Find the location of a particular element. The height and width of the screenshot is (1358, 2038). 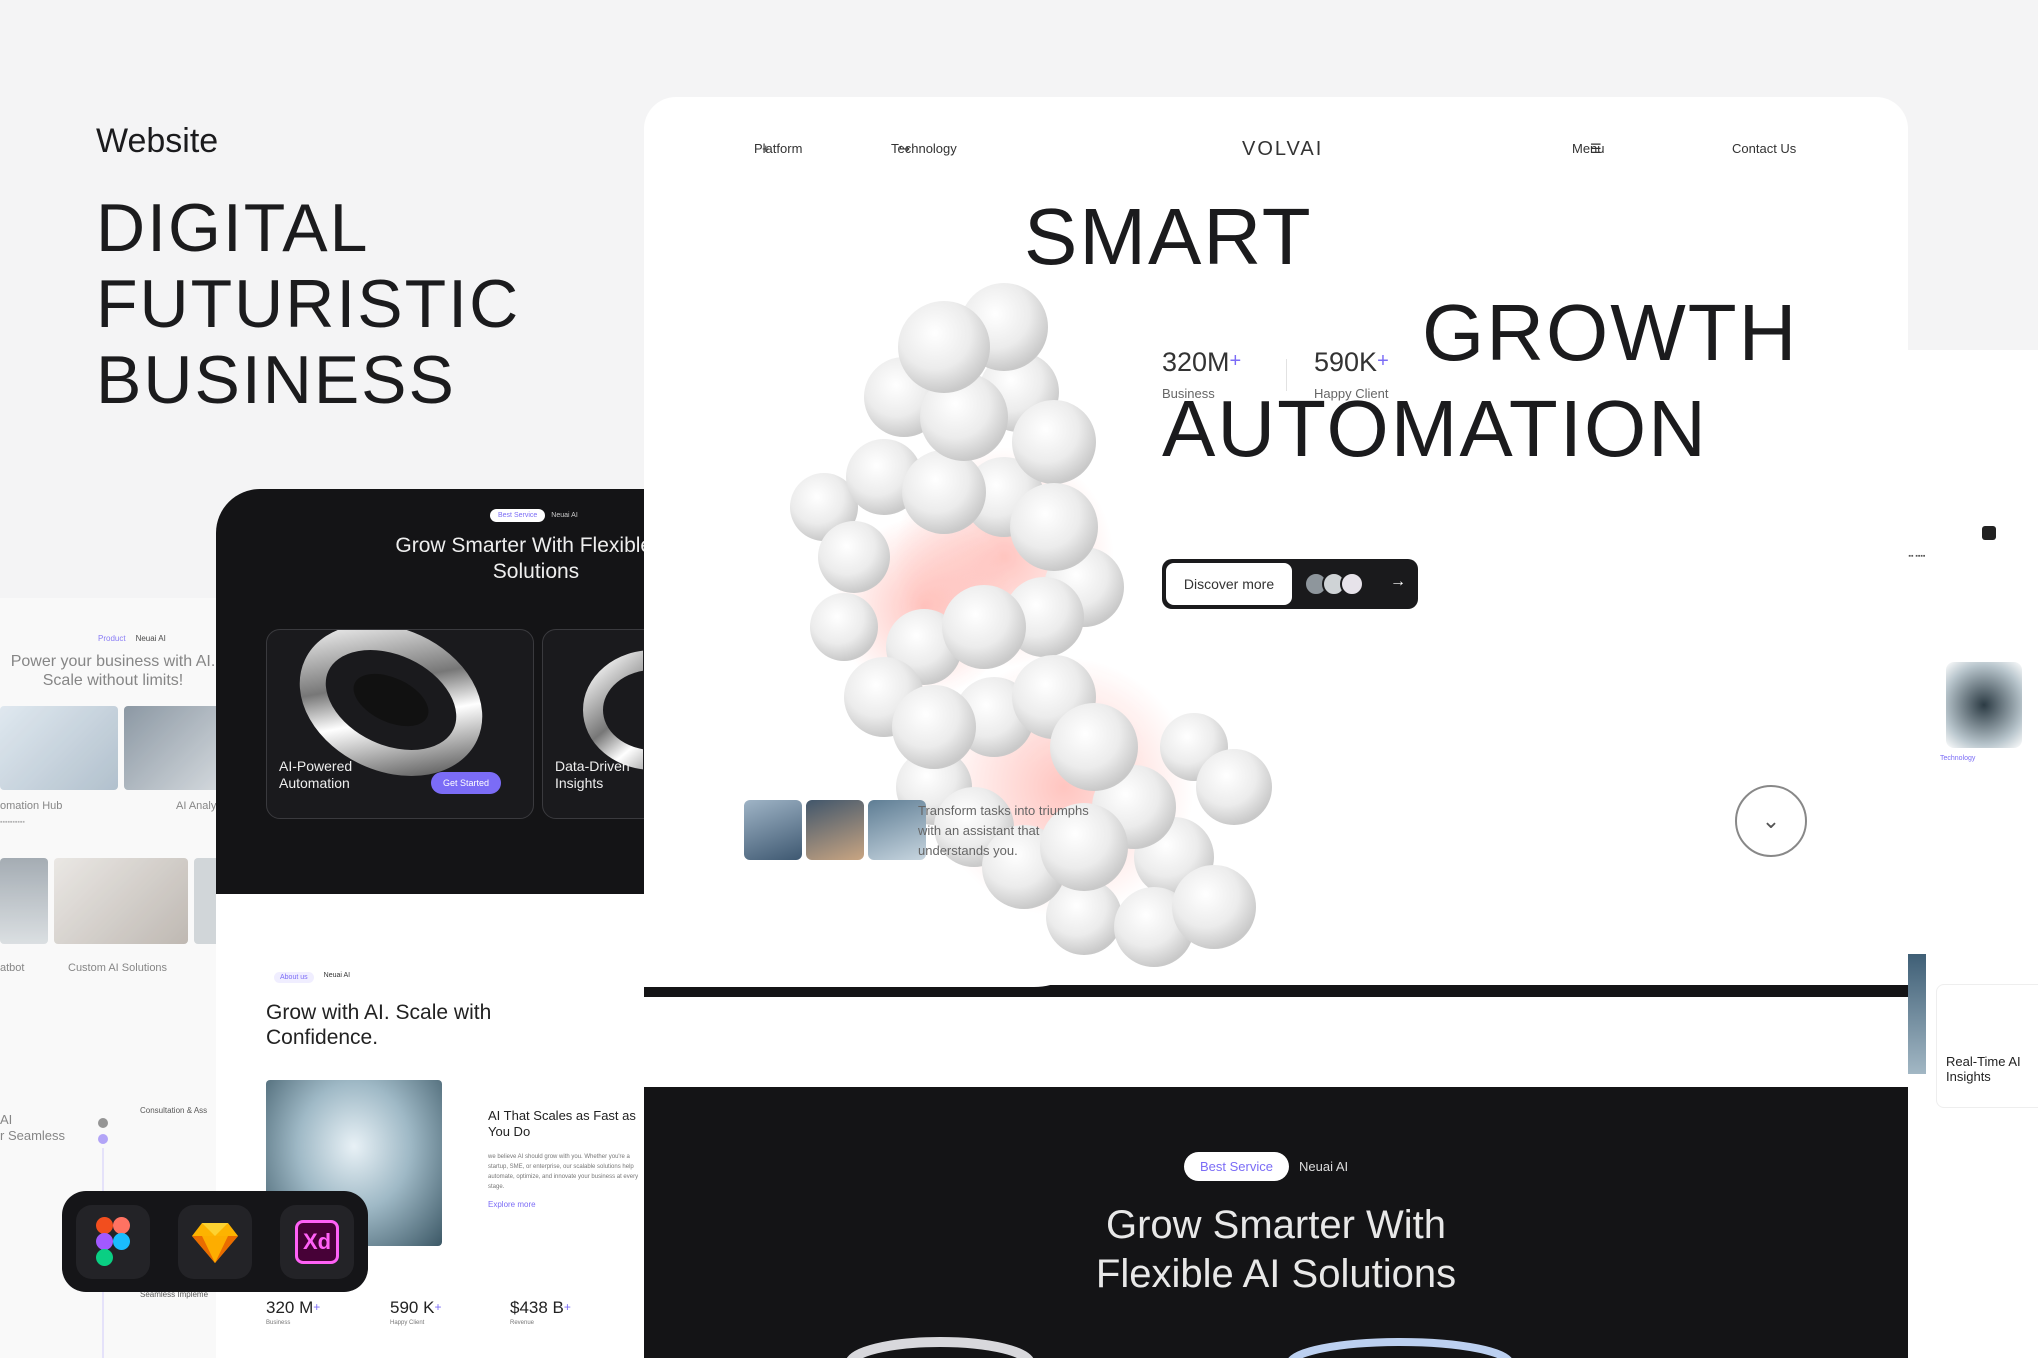

nav-technology: Technology ↪ is located at coordinates (924, 149).